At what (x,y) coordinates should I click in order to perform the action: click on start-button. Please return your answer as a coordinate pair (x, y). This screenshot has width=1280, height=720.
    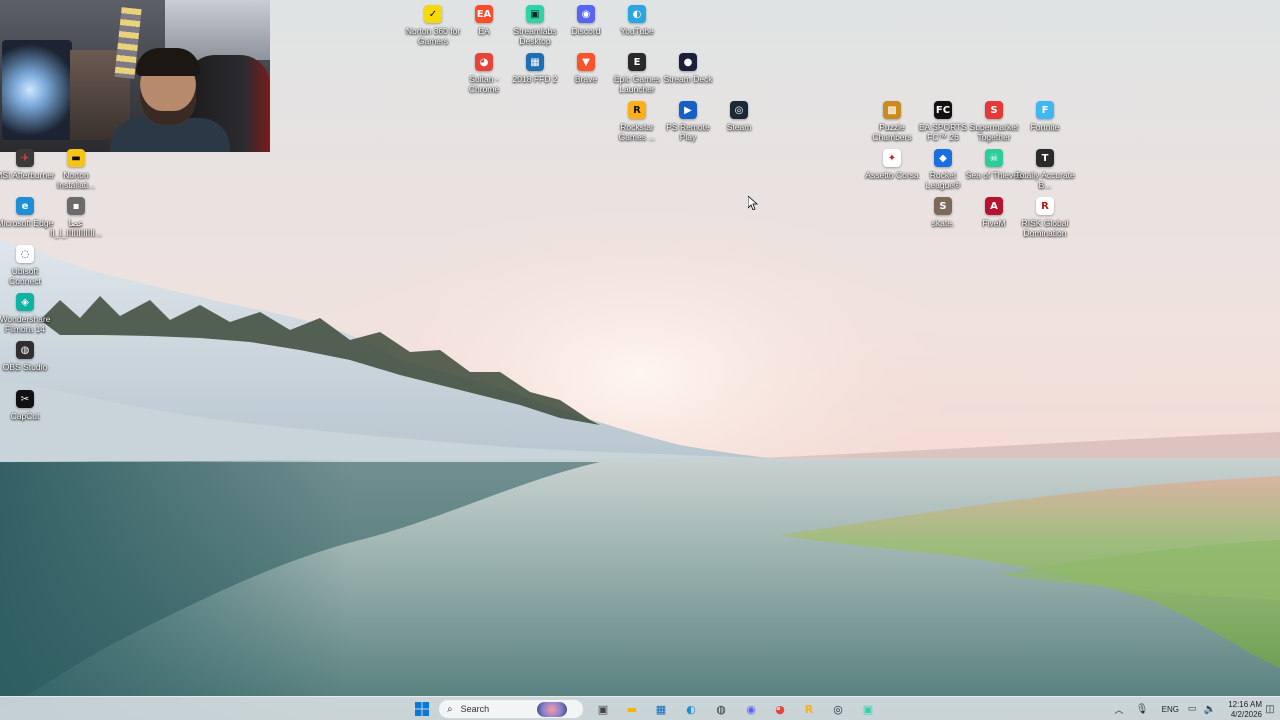
    Looking at the image, I should click on (422, 709).